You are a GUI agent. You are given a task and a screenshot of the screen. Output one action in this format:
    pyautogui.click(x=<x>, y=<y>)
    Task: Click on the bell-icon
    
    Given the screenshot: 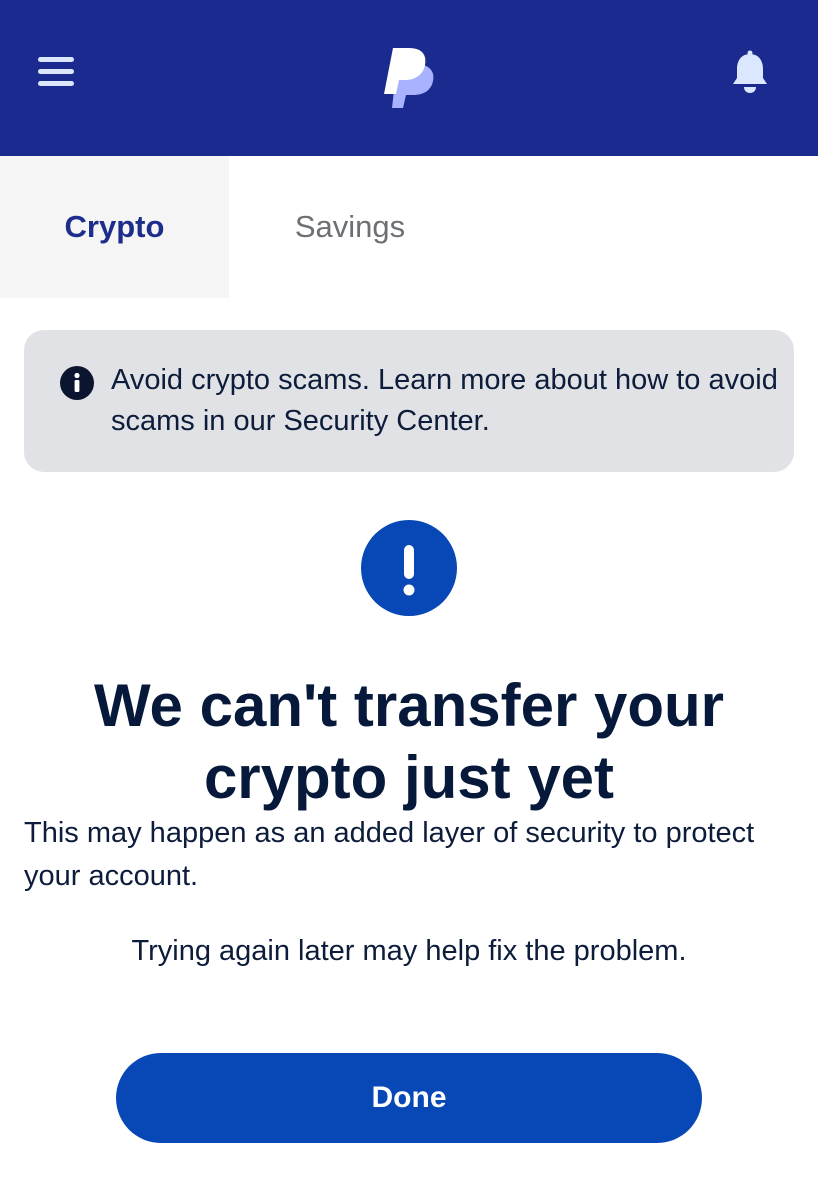 What is the action you would take?
    pyautogui.click(x=750, y=73)
    